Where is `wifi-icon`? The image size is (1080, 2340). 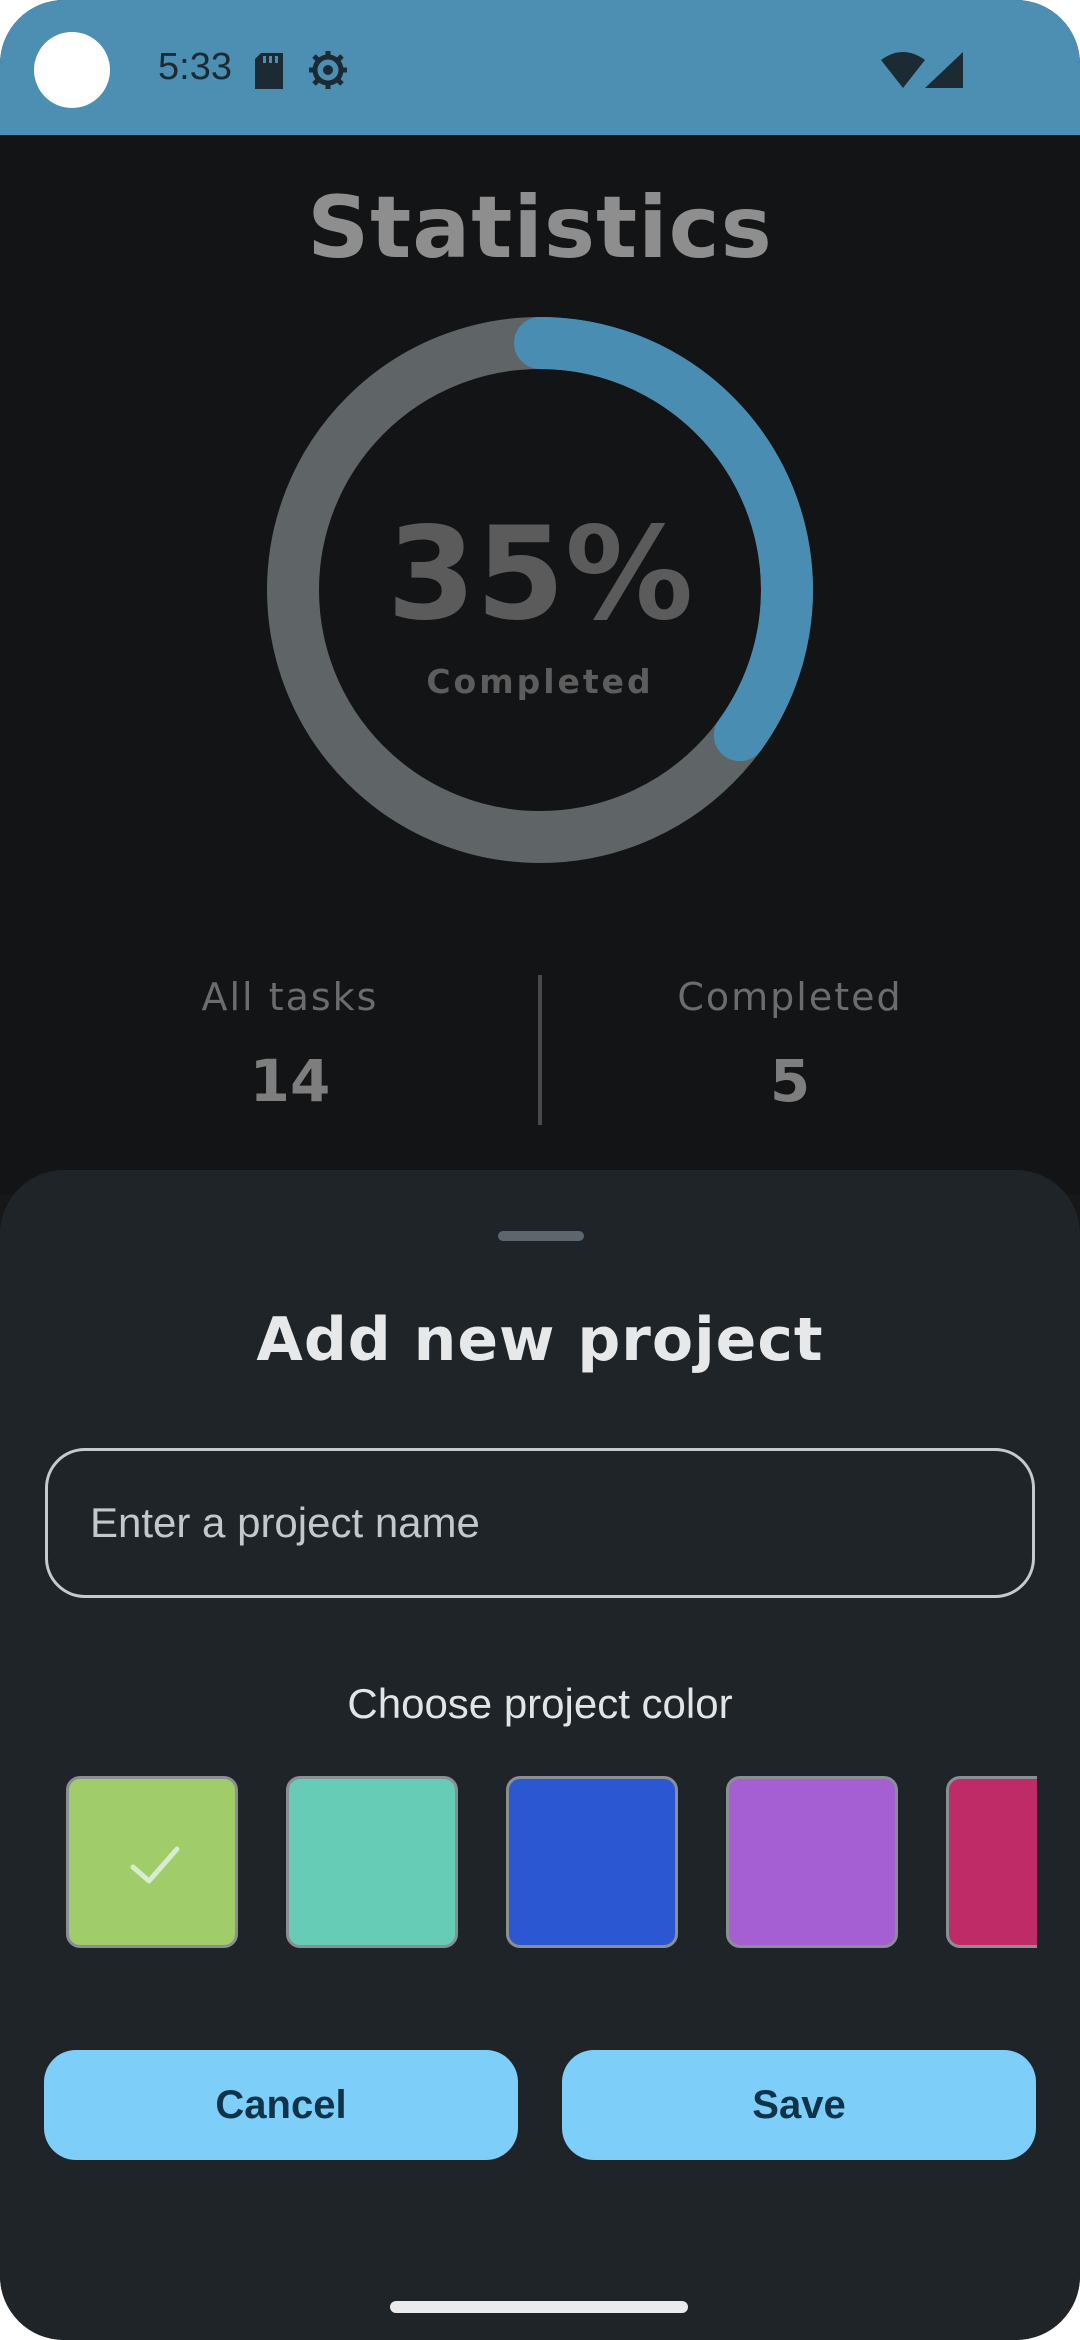
wifi-icon is located at coordinates (903, 70).